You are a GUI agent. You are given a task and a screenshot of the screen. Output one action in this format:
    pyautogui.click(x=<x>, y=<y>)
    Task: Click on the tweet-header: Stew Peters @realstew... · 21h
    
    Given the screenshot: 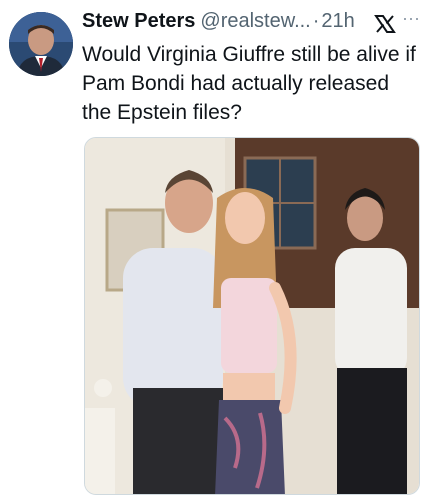 What is the action you would take?
    pyautogui.click(x=218, y=23)
    